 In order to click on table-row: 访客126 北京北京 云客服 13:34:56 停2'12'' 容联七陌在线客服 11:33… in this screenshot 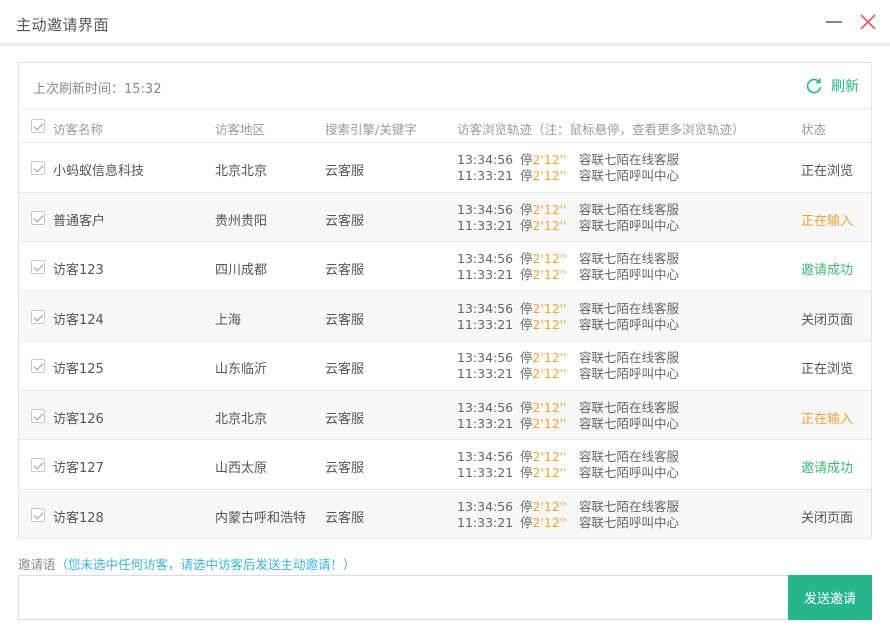, I will do `click(445, 415)`.